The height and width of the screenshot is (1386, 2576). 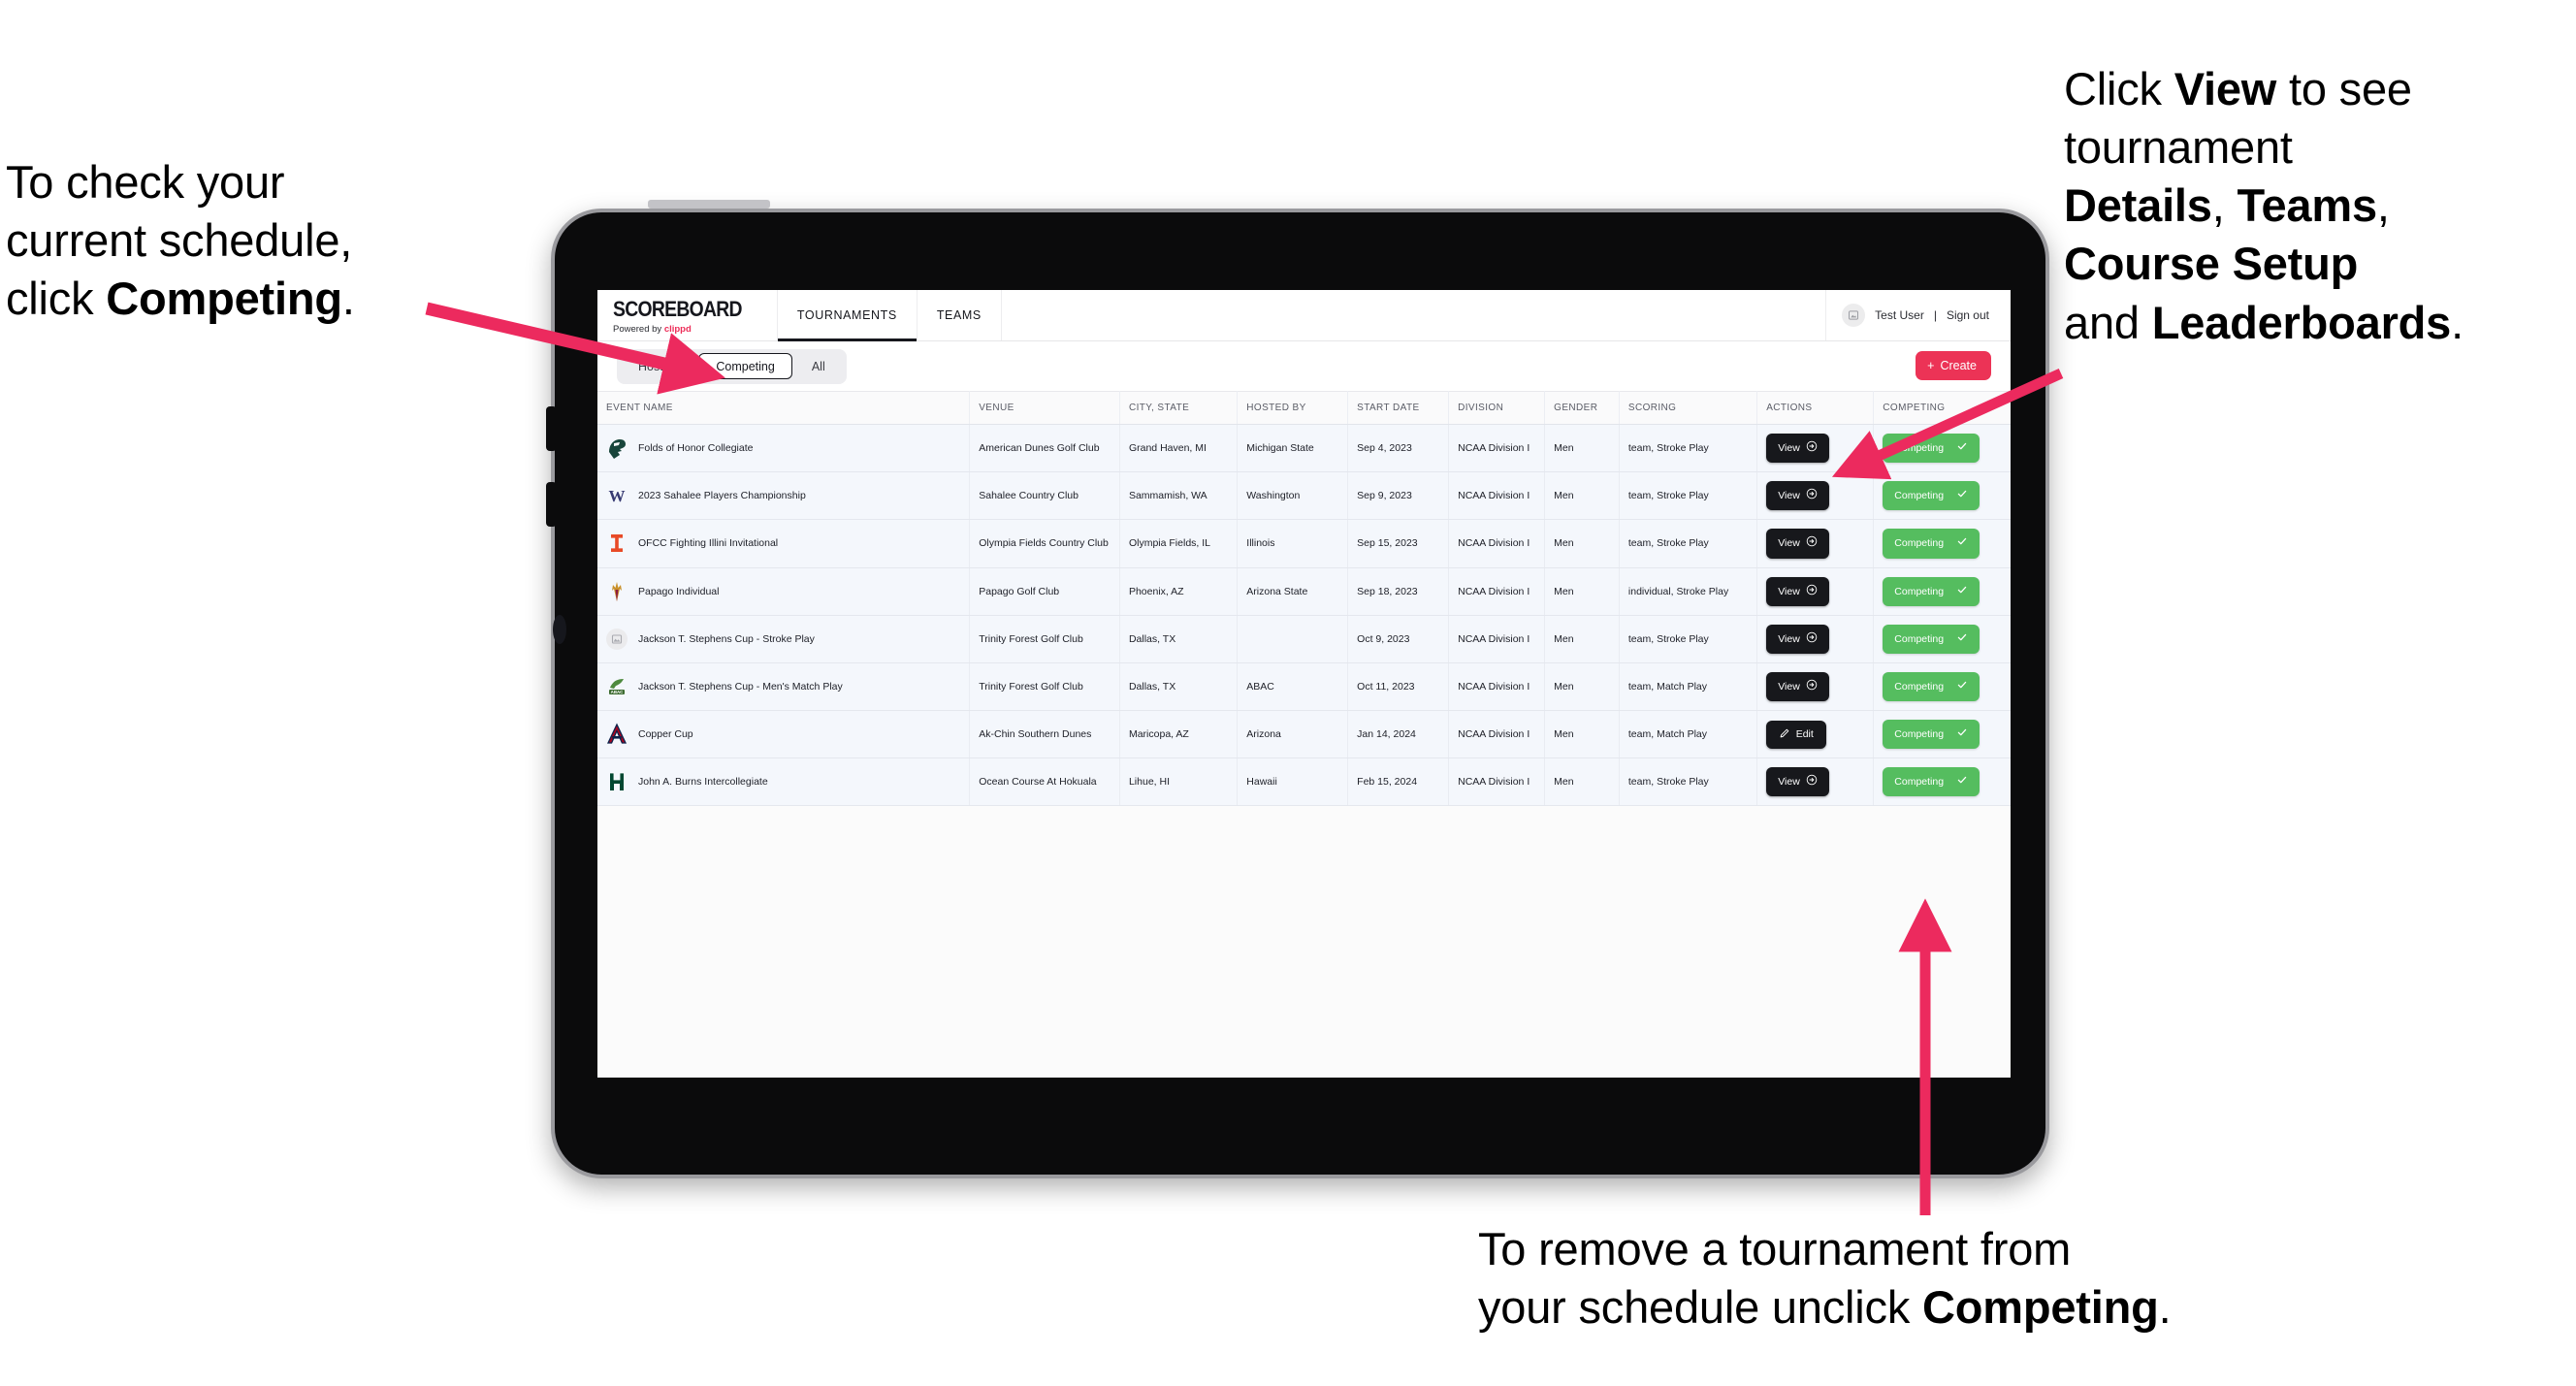 I want to click on michigan-state-spartans-logo, so click(x=617, y=448).